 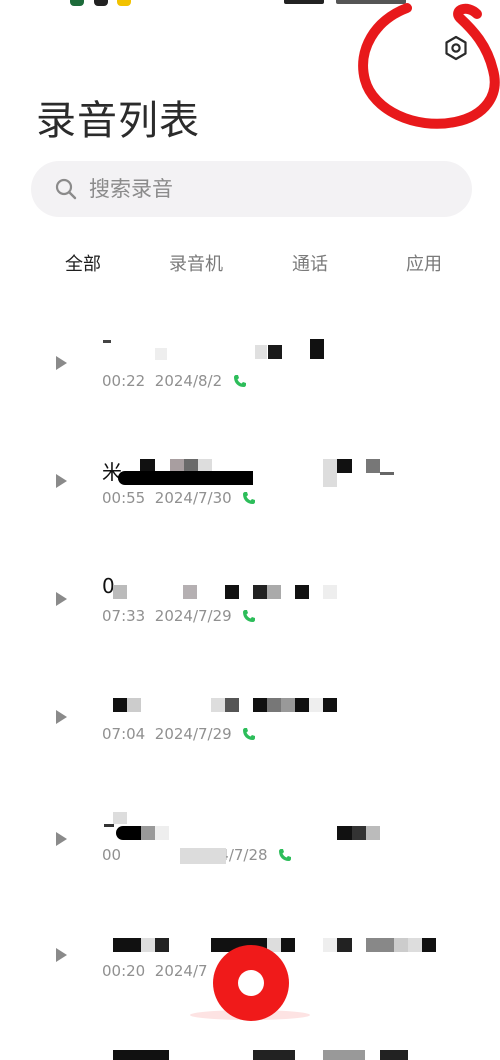 What do you see at coordinates (124, 971) in the screenshot?
I see `recording-duration: 00:20` at bounding box center [124, 971].